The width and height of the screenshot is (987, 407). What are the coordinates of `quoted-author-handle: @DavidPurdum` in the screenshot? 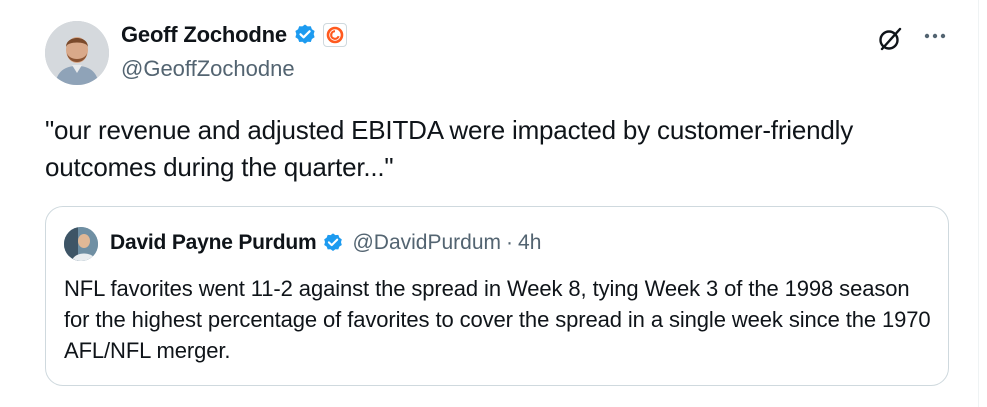 It's located at (426, 243).